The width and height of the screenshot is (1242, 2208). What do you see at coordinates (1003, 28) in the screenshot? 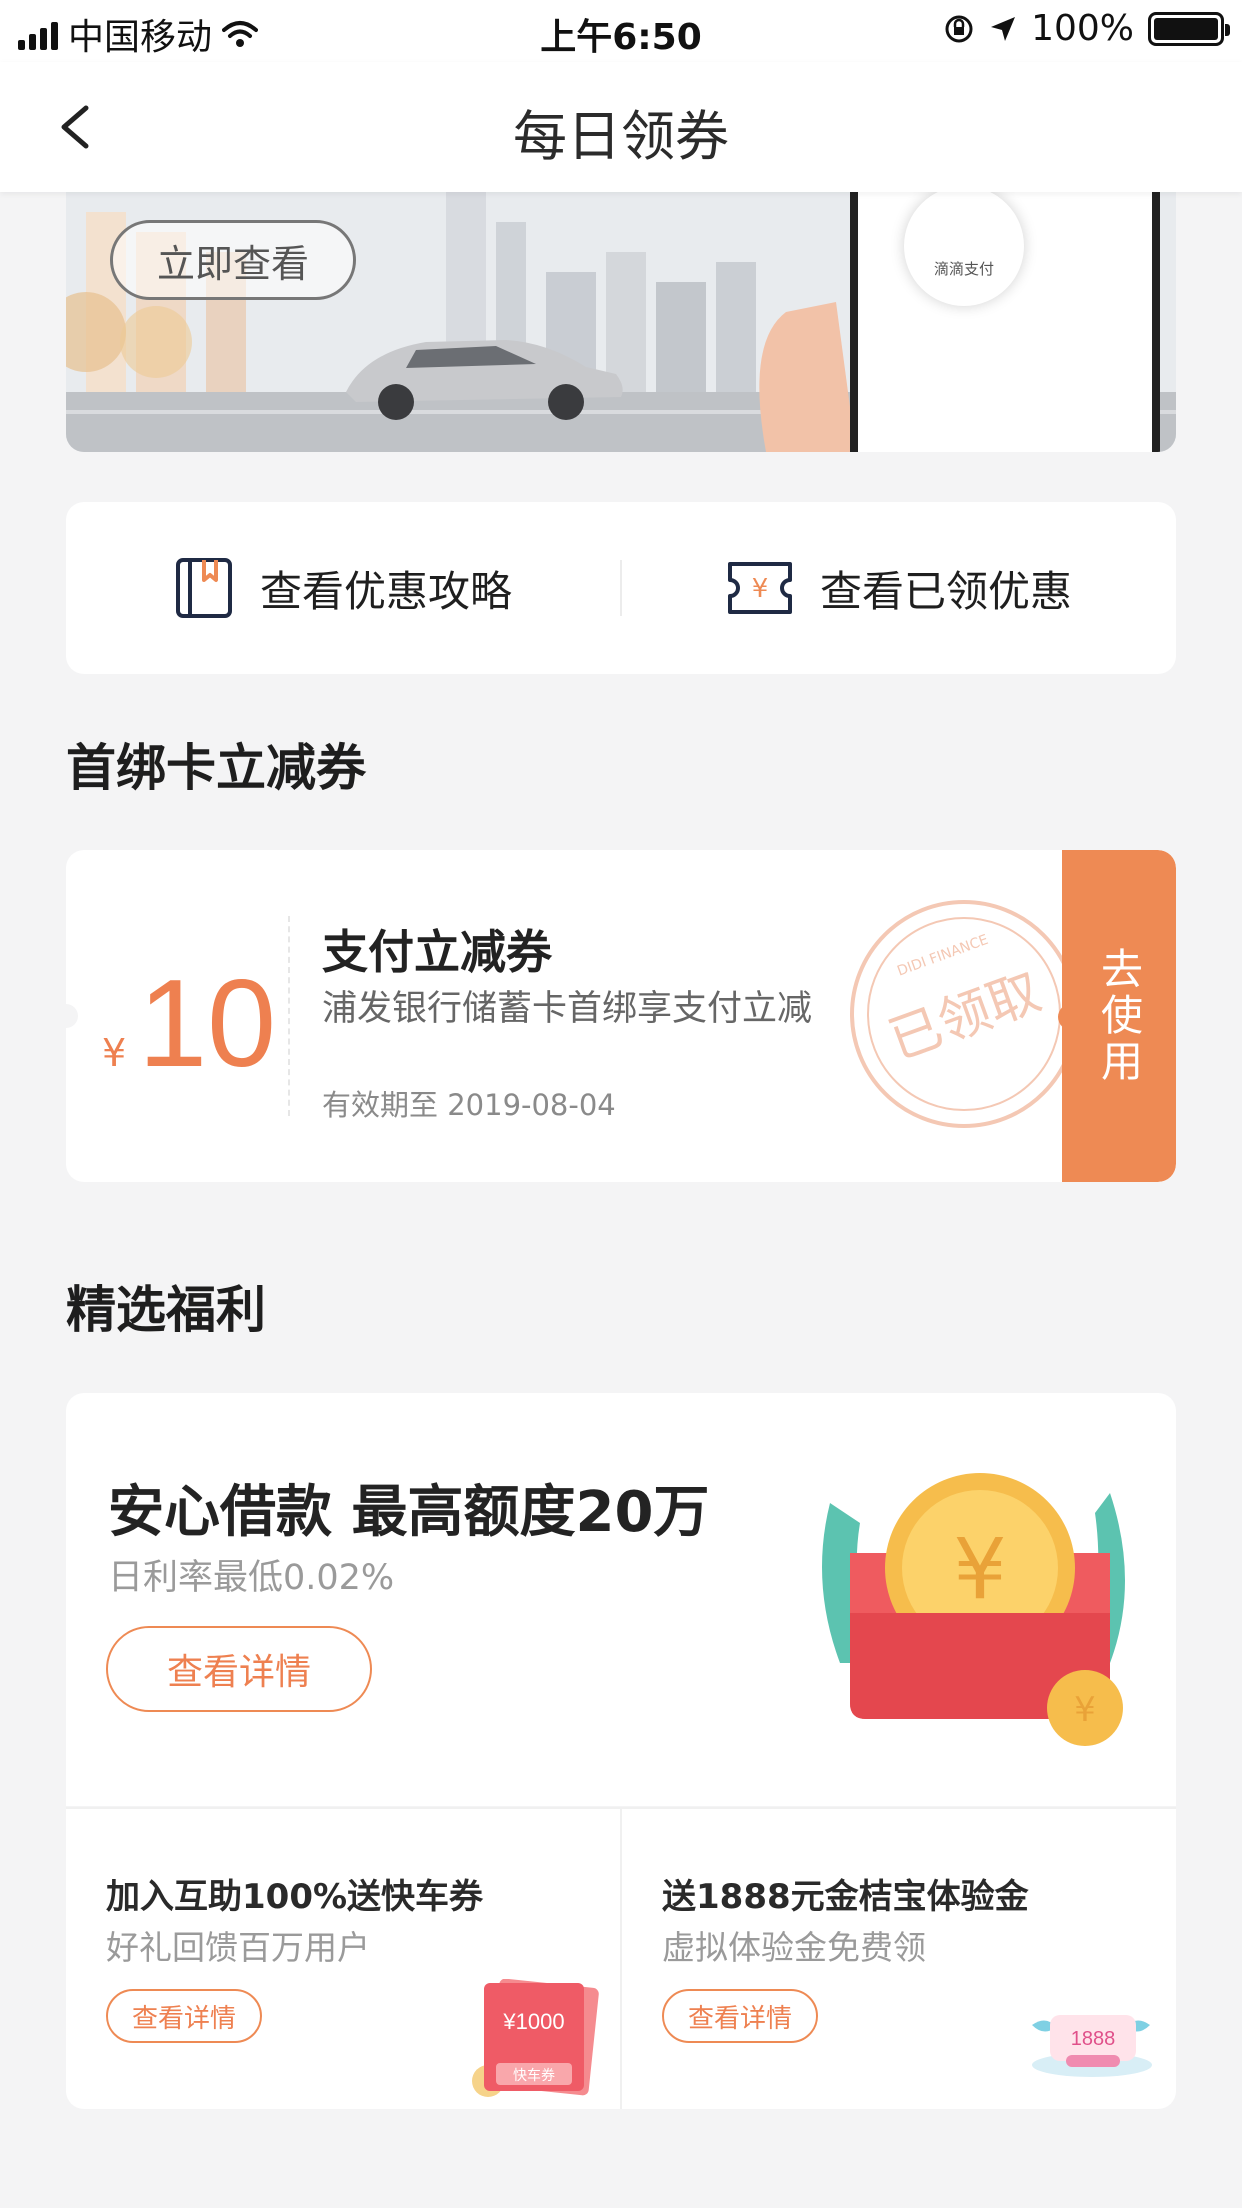
I see `location-arrow-icon` at bounding box center [1003, 28].